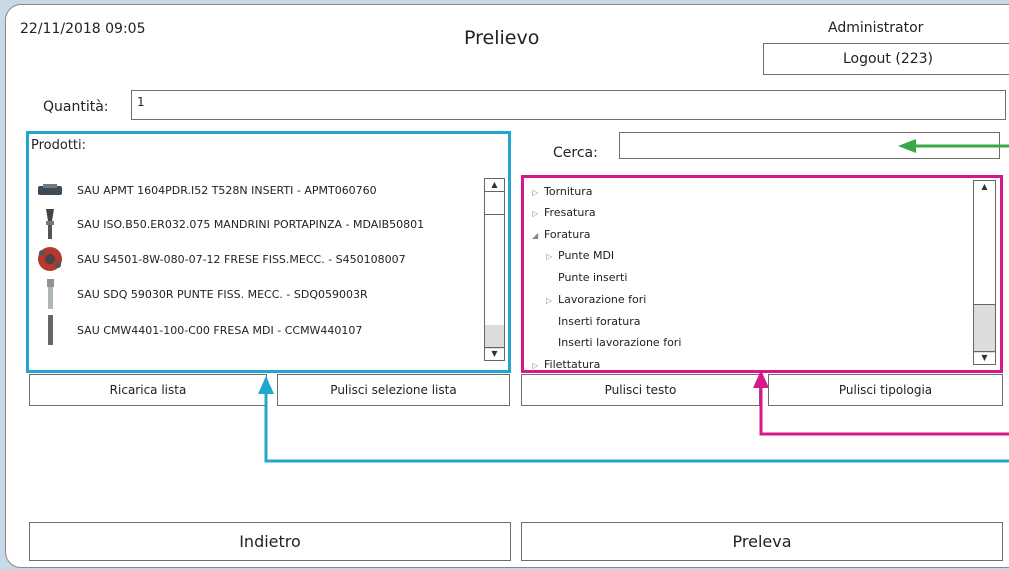 Image resolution: width=1009 pixels, height=570 pixels. I want to click on magenta-arrow-icon, so click(881, 403).